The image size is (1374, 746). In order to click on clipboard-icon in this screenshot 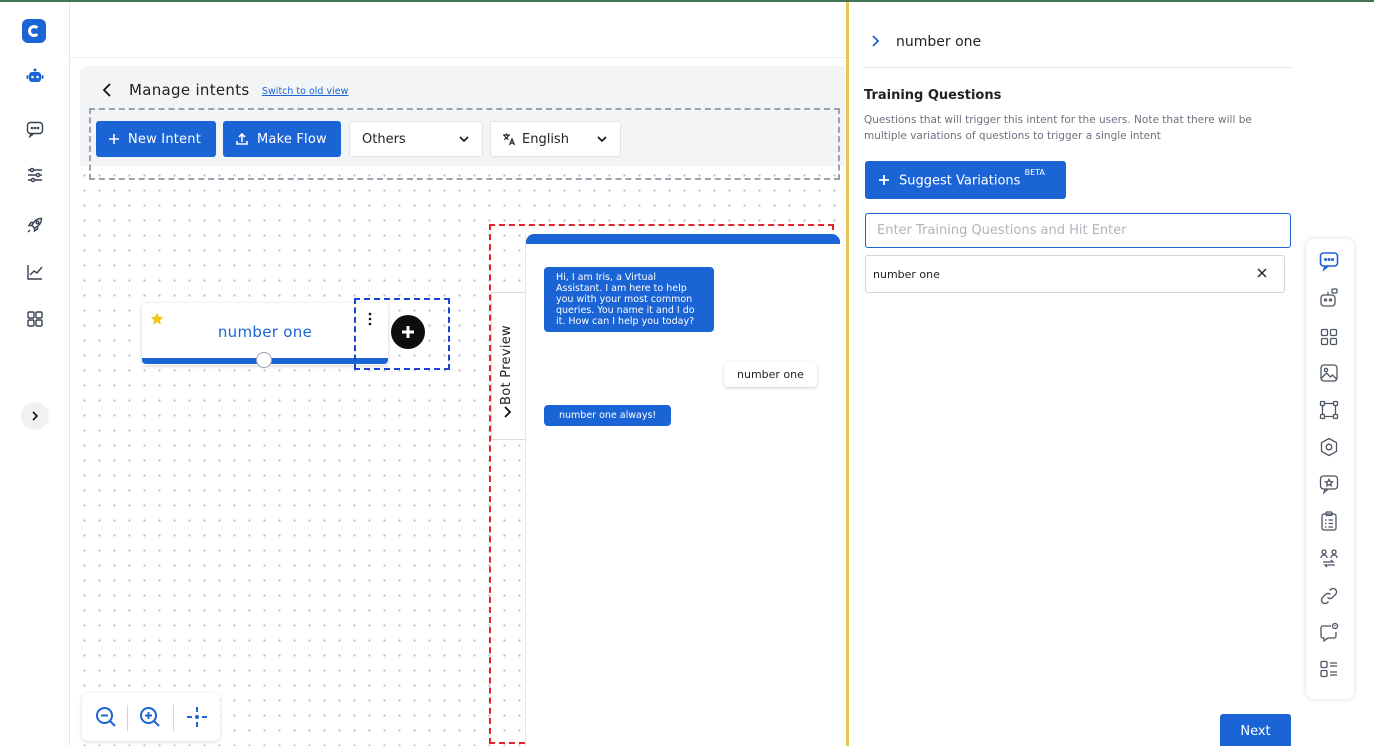, I will do `click(1329, 521)`.